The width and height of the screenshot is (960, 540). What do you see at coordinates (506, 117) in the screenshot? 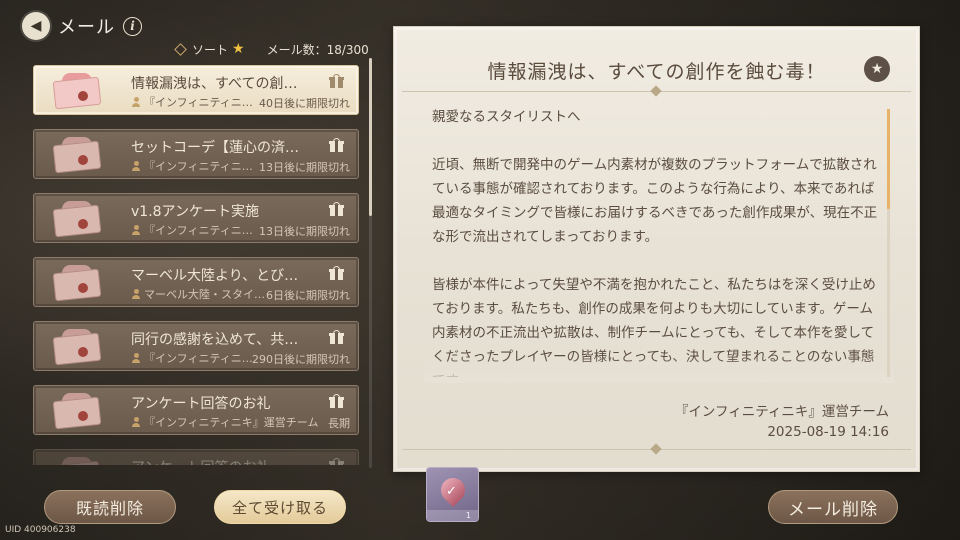
I see `mail-greeting: 親愛なるスタイリストへ` at bounding box center [506, 117].